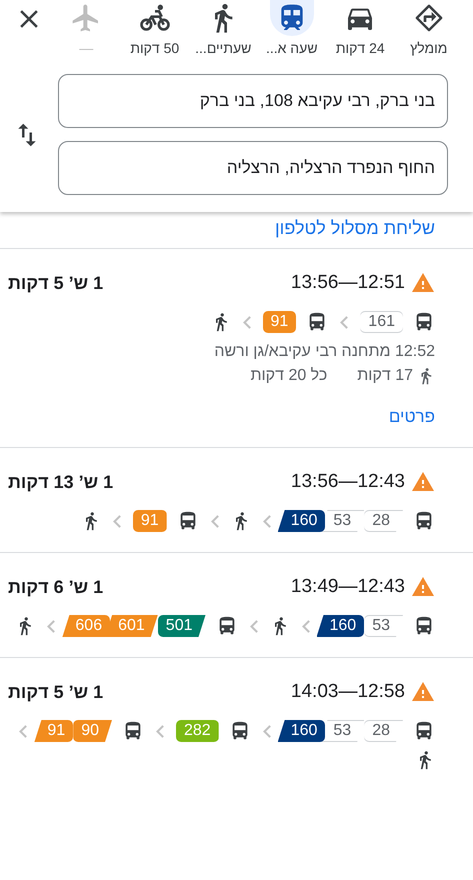  I want to click on frequency: כל 20 דקות, so click(289, 376).